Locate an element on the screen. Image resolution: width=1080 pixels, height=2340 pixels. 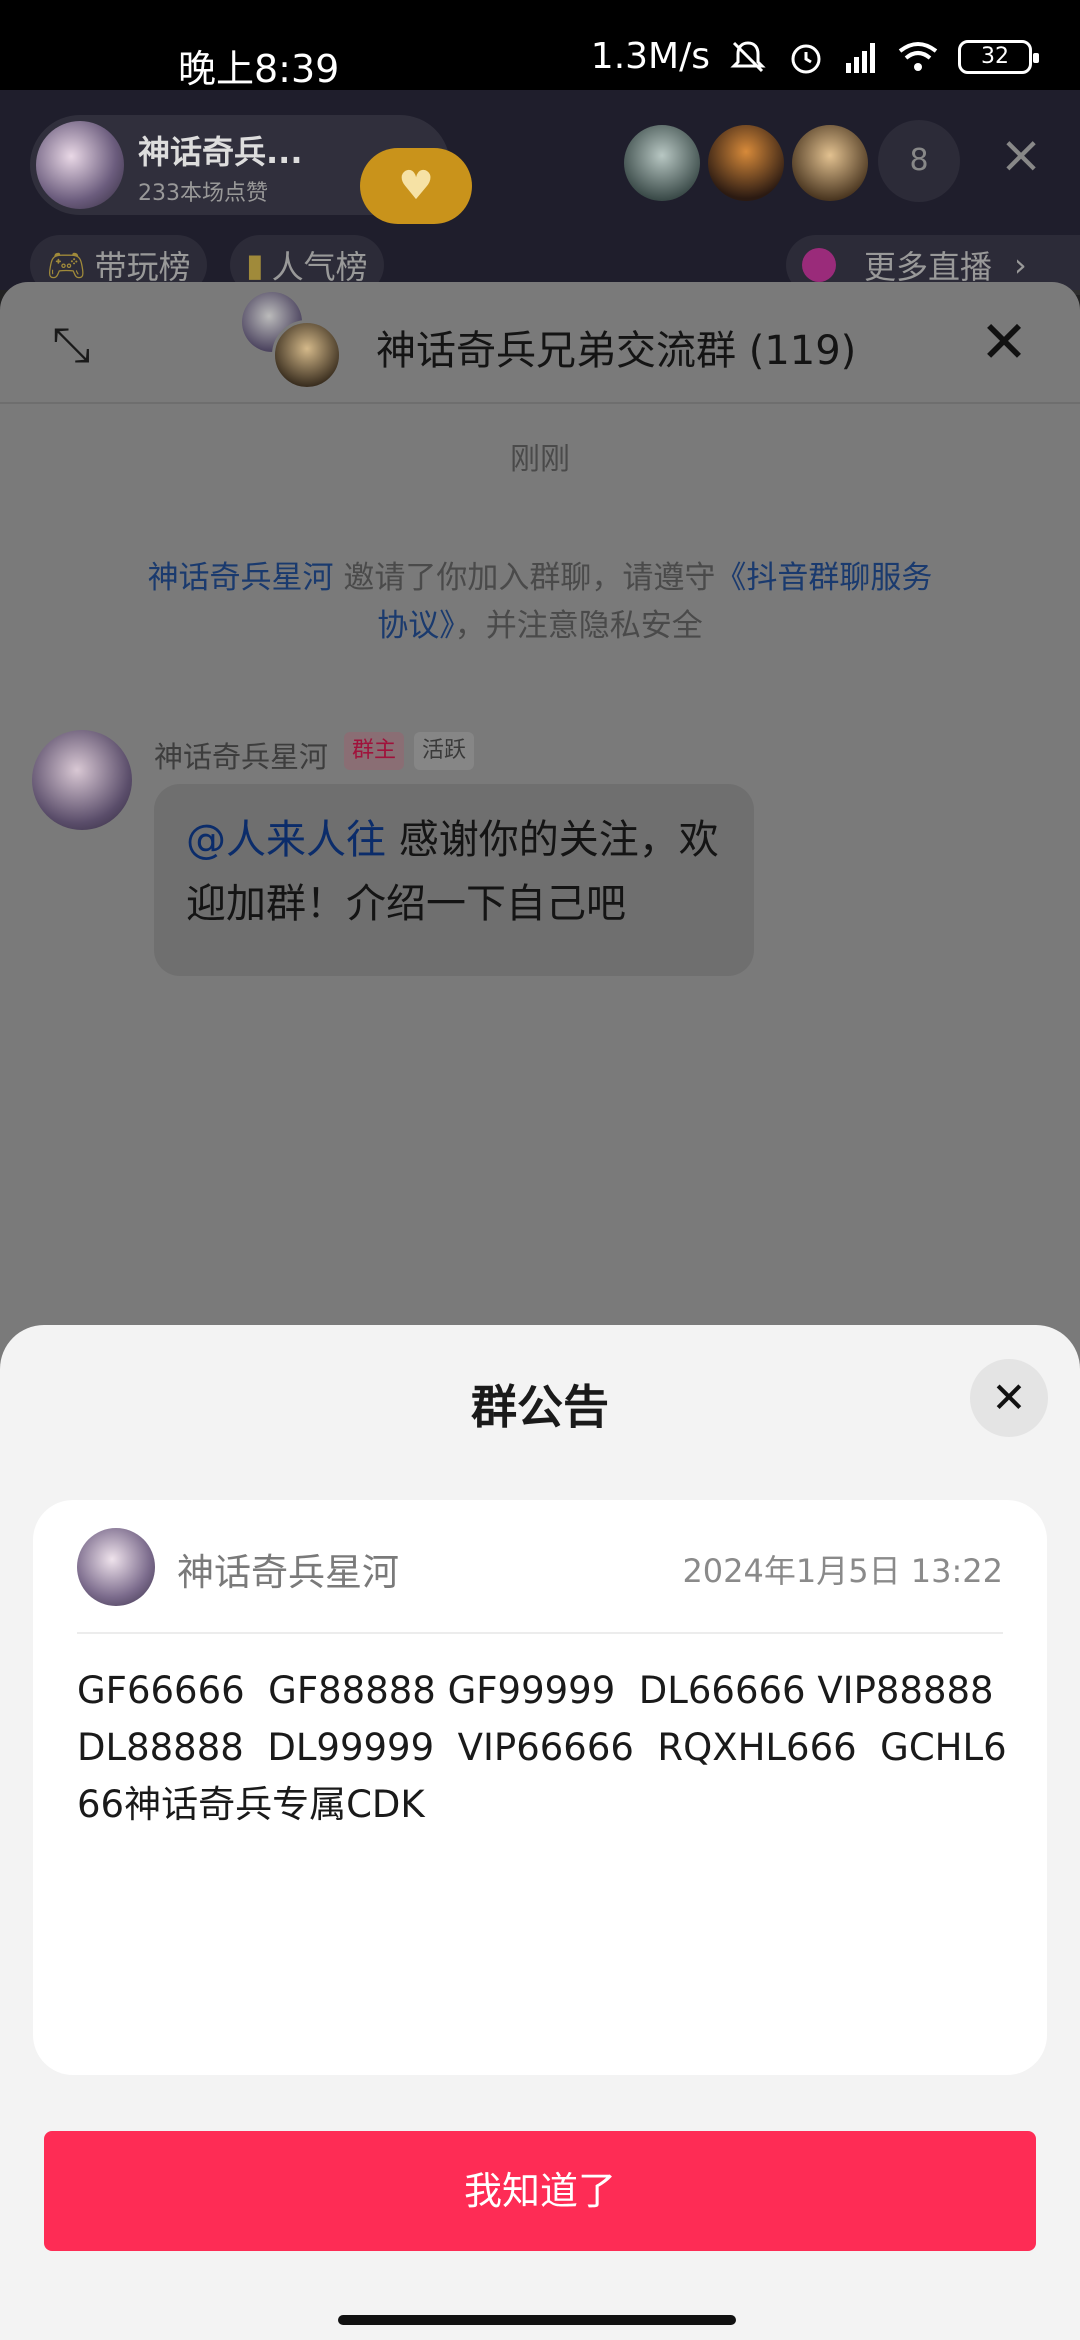
live-dot-icon is located at coordinates (819, 265).